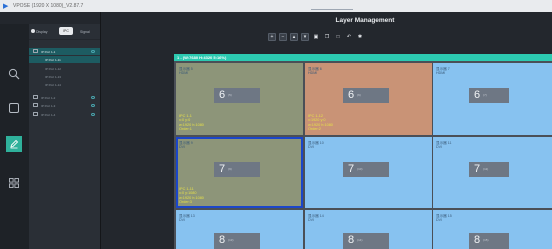 The image size is (552, 249). I want to click on canvas-header: 1 - (W:7680 H:4320 5:16%), so click(363, 57).